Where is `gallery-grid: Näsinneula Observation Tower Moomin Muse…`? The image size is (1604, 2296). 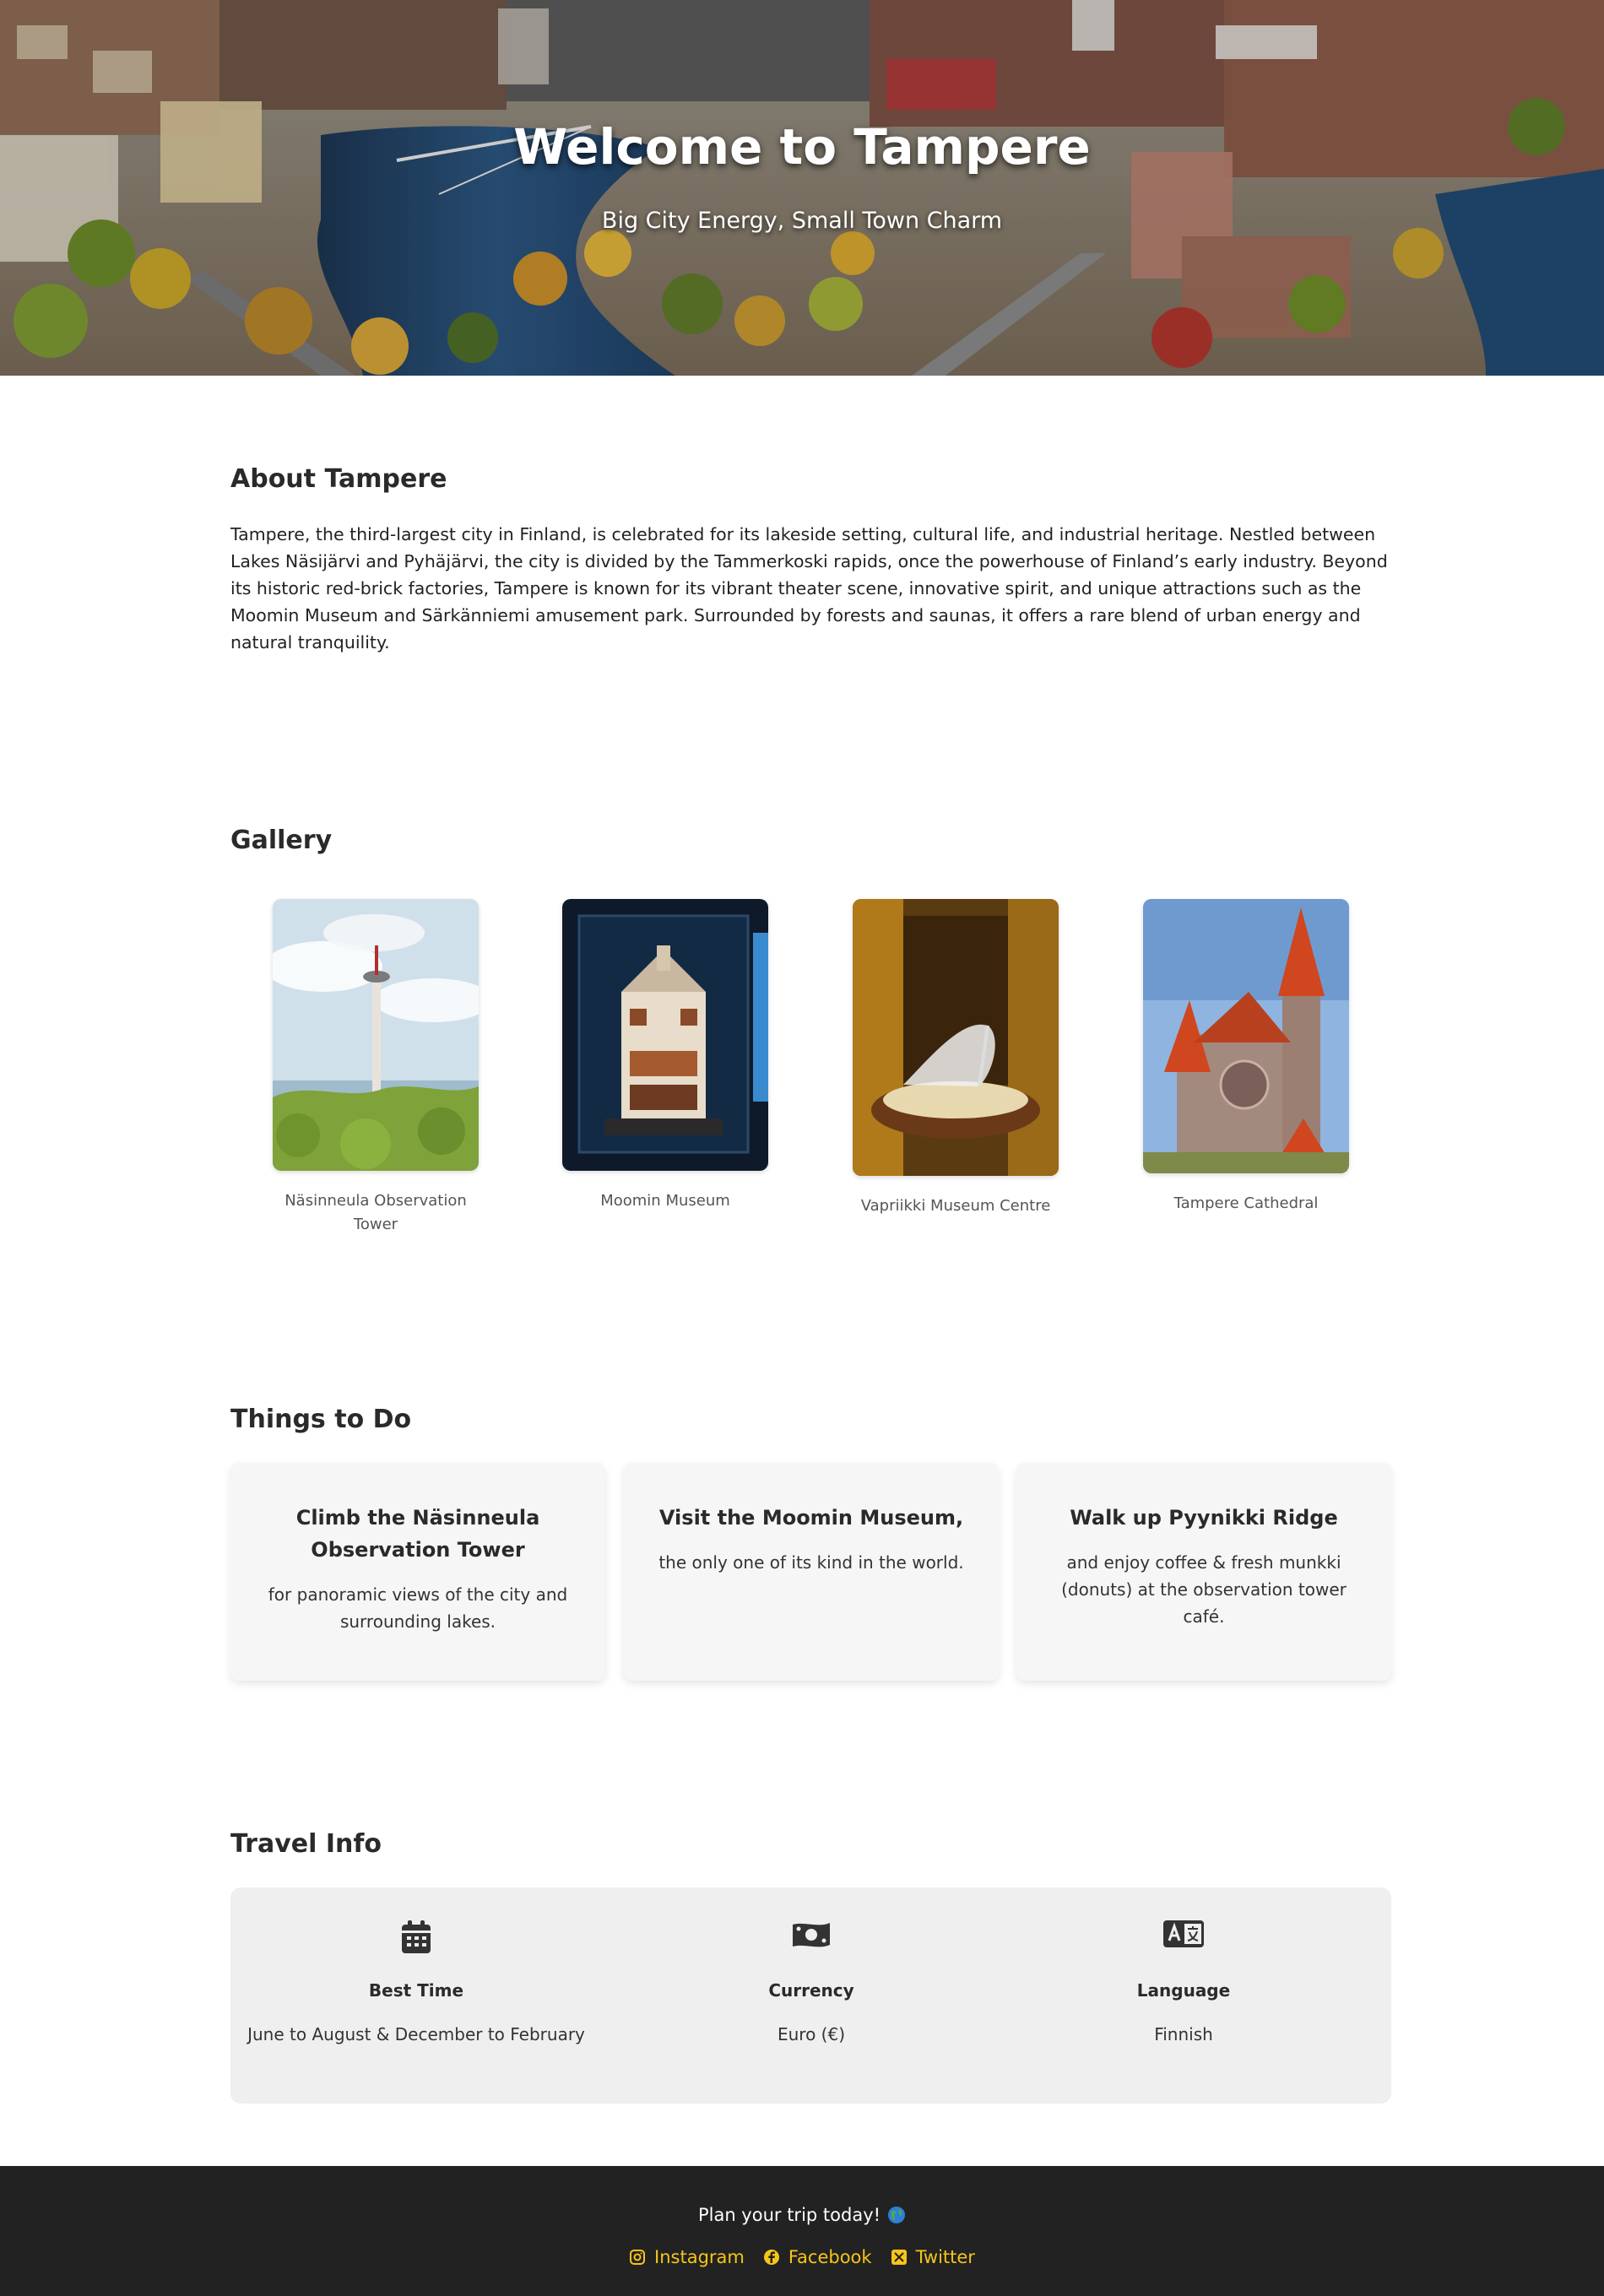
gallery-grid: Näsinneula Observation Tower Moomin Muse… is located at coordinates (811, 1068).